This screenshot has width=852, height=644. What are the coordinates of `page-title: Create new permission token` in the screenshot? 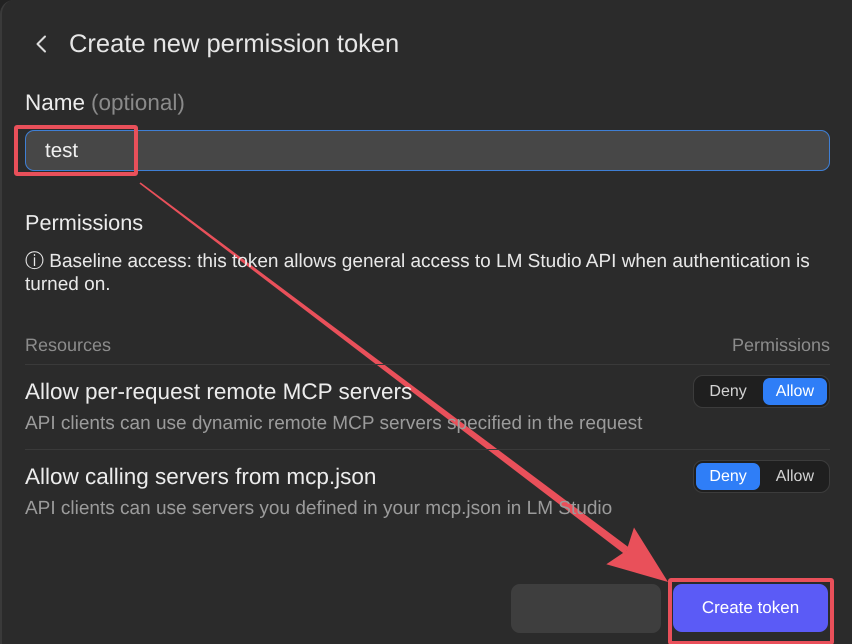 It's located at (234, 44).